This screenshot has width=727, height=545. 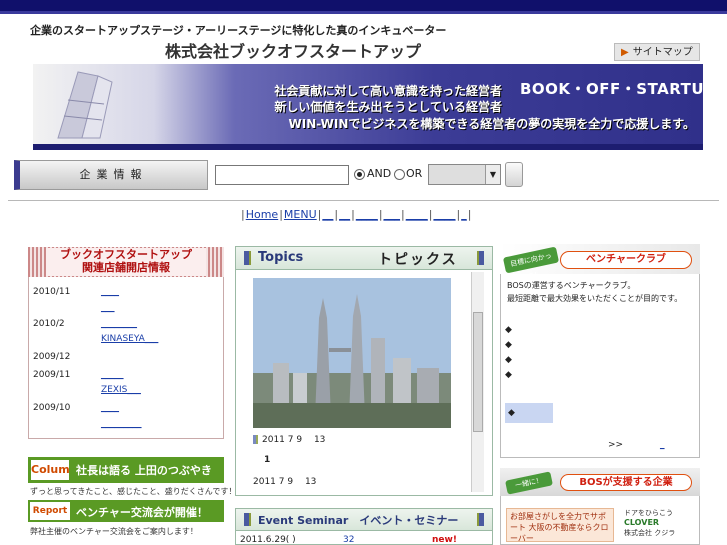 What do you see at coordinates (144, 470) in the screenshot?
I see `column-title: 社長は語る 上田のつぶやき` at bounding box center [144, 470].